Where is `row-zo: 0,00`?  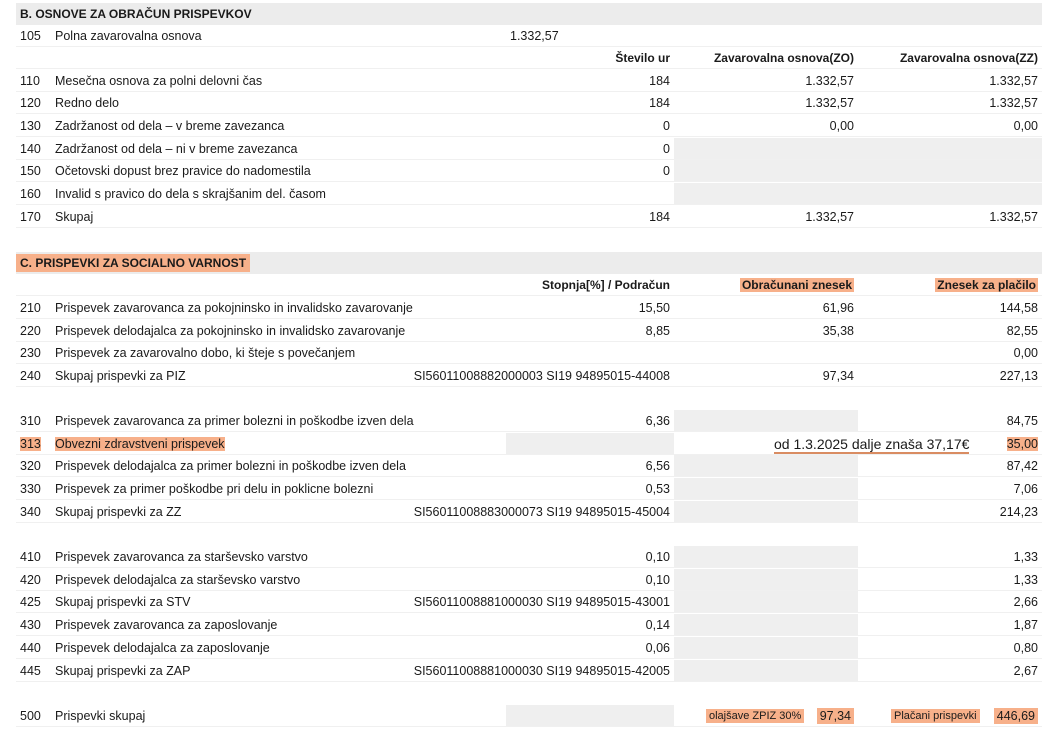 row-zo: 0,00 is located at coordinates (841, 125).